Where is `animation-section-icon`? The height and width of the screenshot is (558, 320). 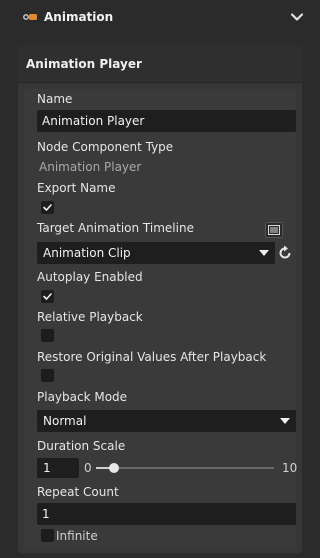
animation-section-icon is located at coordinates (30, 17).